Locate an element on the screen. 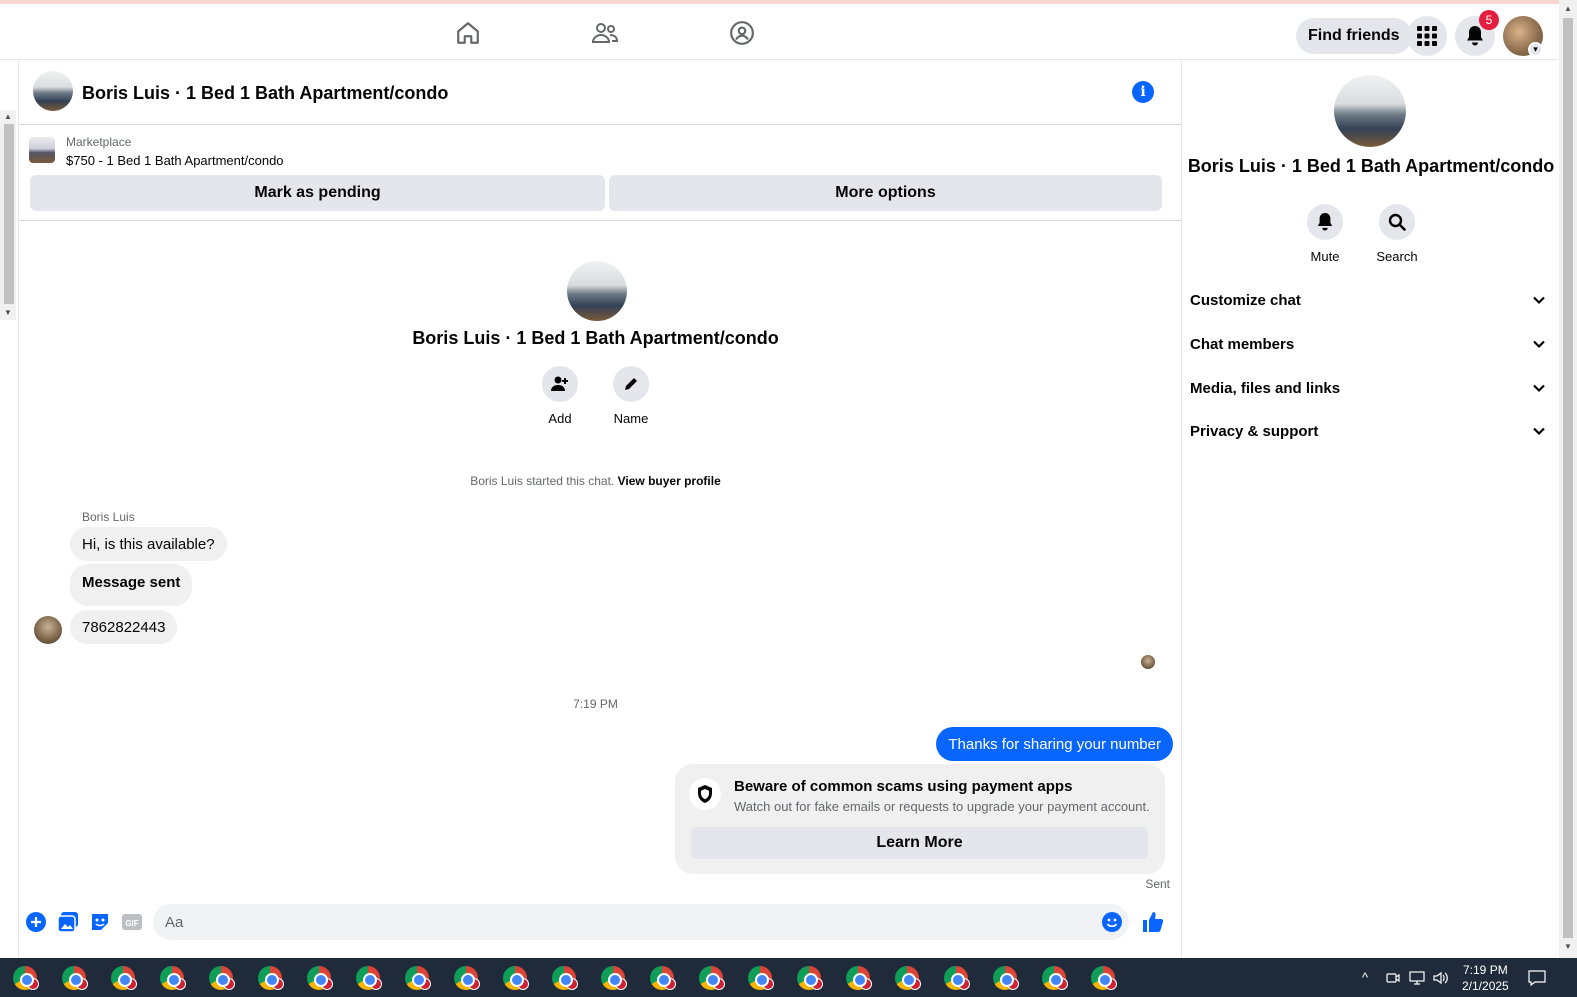 This screenshot has height=997, width=1577. section-label: Media, files and links is located at coordinates (1265, 388).